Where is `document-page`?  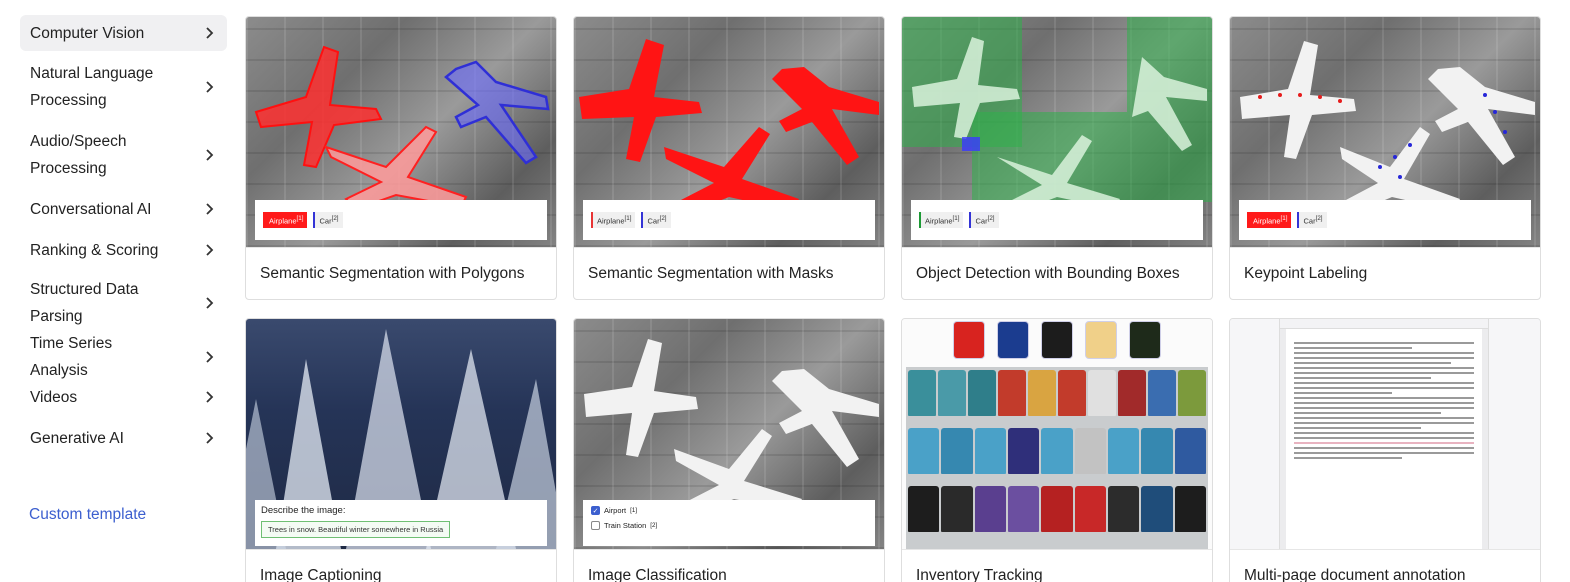
document-page is located at coordinates (1384, 439).